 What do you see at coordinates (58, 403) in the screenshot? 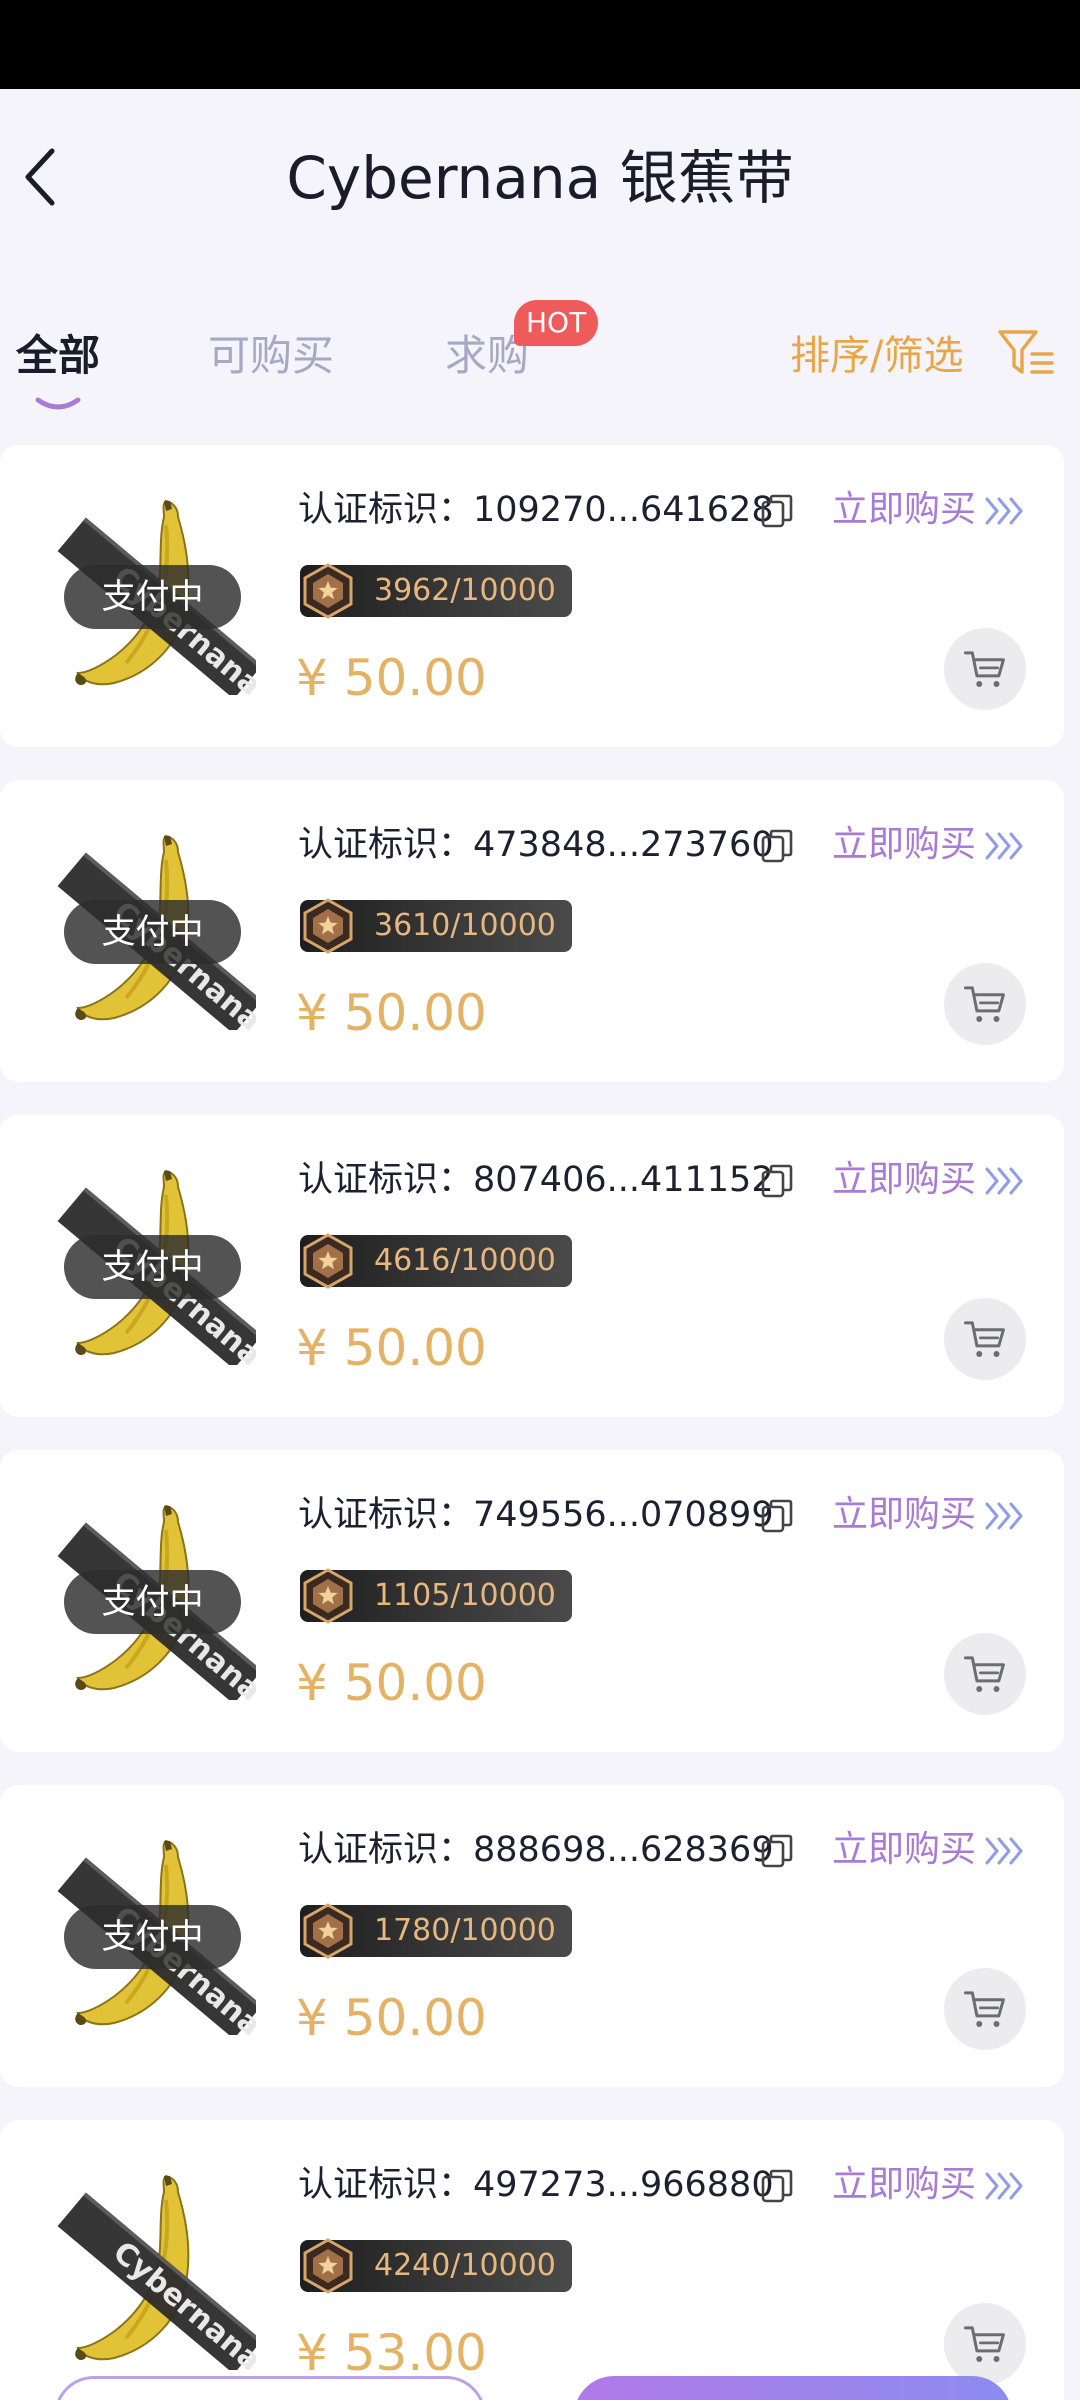
I see `tab-active-indicator` at bounding box center [58, 403].